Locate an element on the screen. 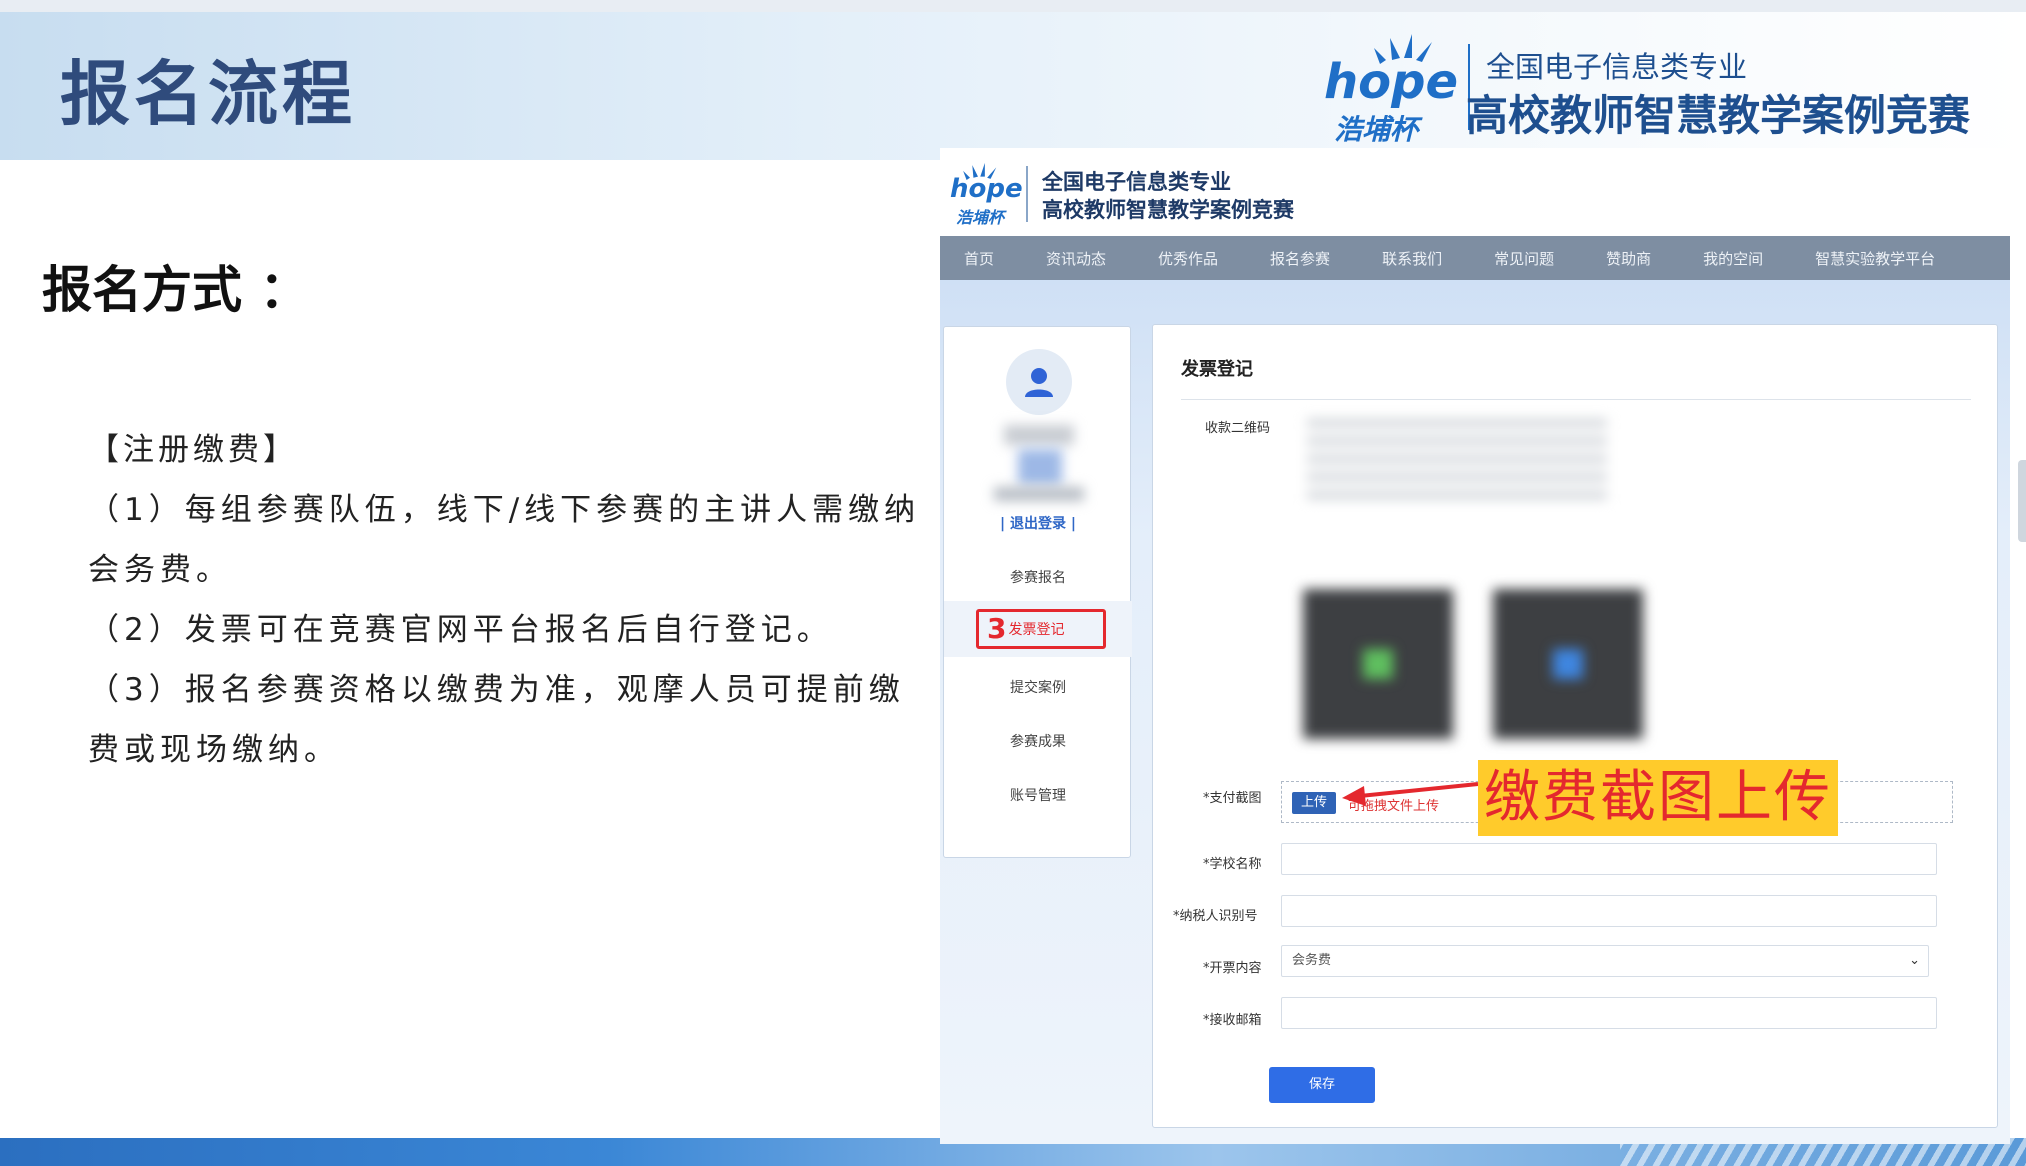  form-title: 发票登记 is located at coordinates (1217, 369).